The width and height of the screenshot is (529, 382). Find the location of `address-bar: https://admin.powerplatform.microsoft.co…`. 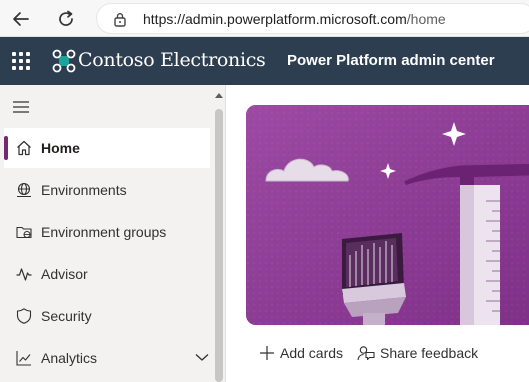

address-bar: https://admin.powerplatform.microsoft.co… is located at coordinates (312, 18).